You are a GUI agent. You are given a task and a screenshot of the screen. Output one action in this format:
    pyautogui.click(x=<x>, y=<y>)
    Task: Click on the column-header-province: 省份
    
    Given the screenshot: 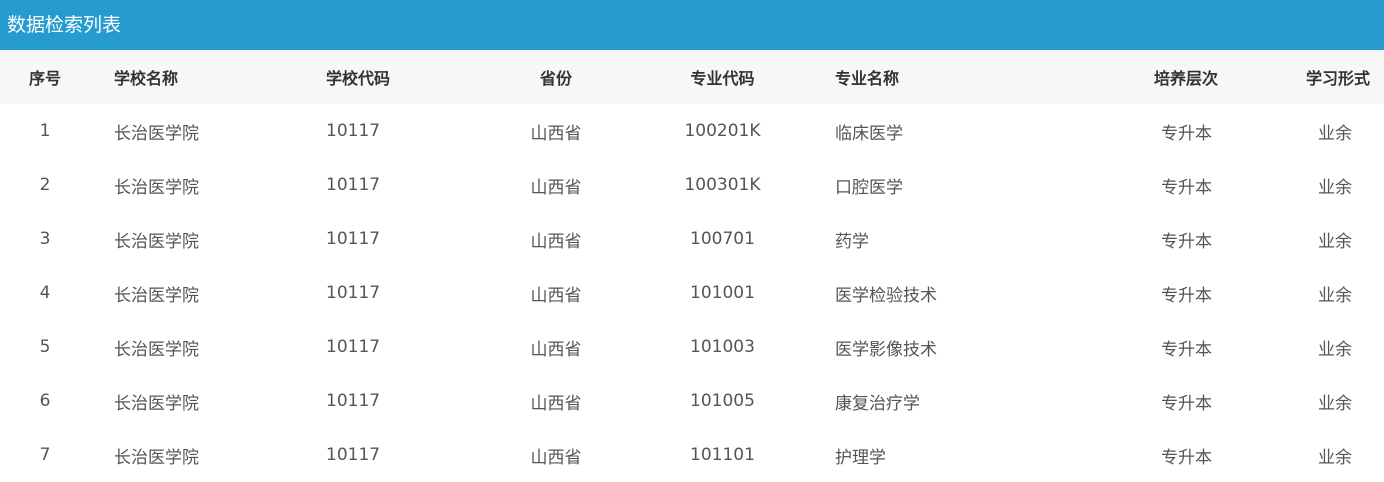 What is the action you would take?
    pyautogui.click(x=555, y=78)
    